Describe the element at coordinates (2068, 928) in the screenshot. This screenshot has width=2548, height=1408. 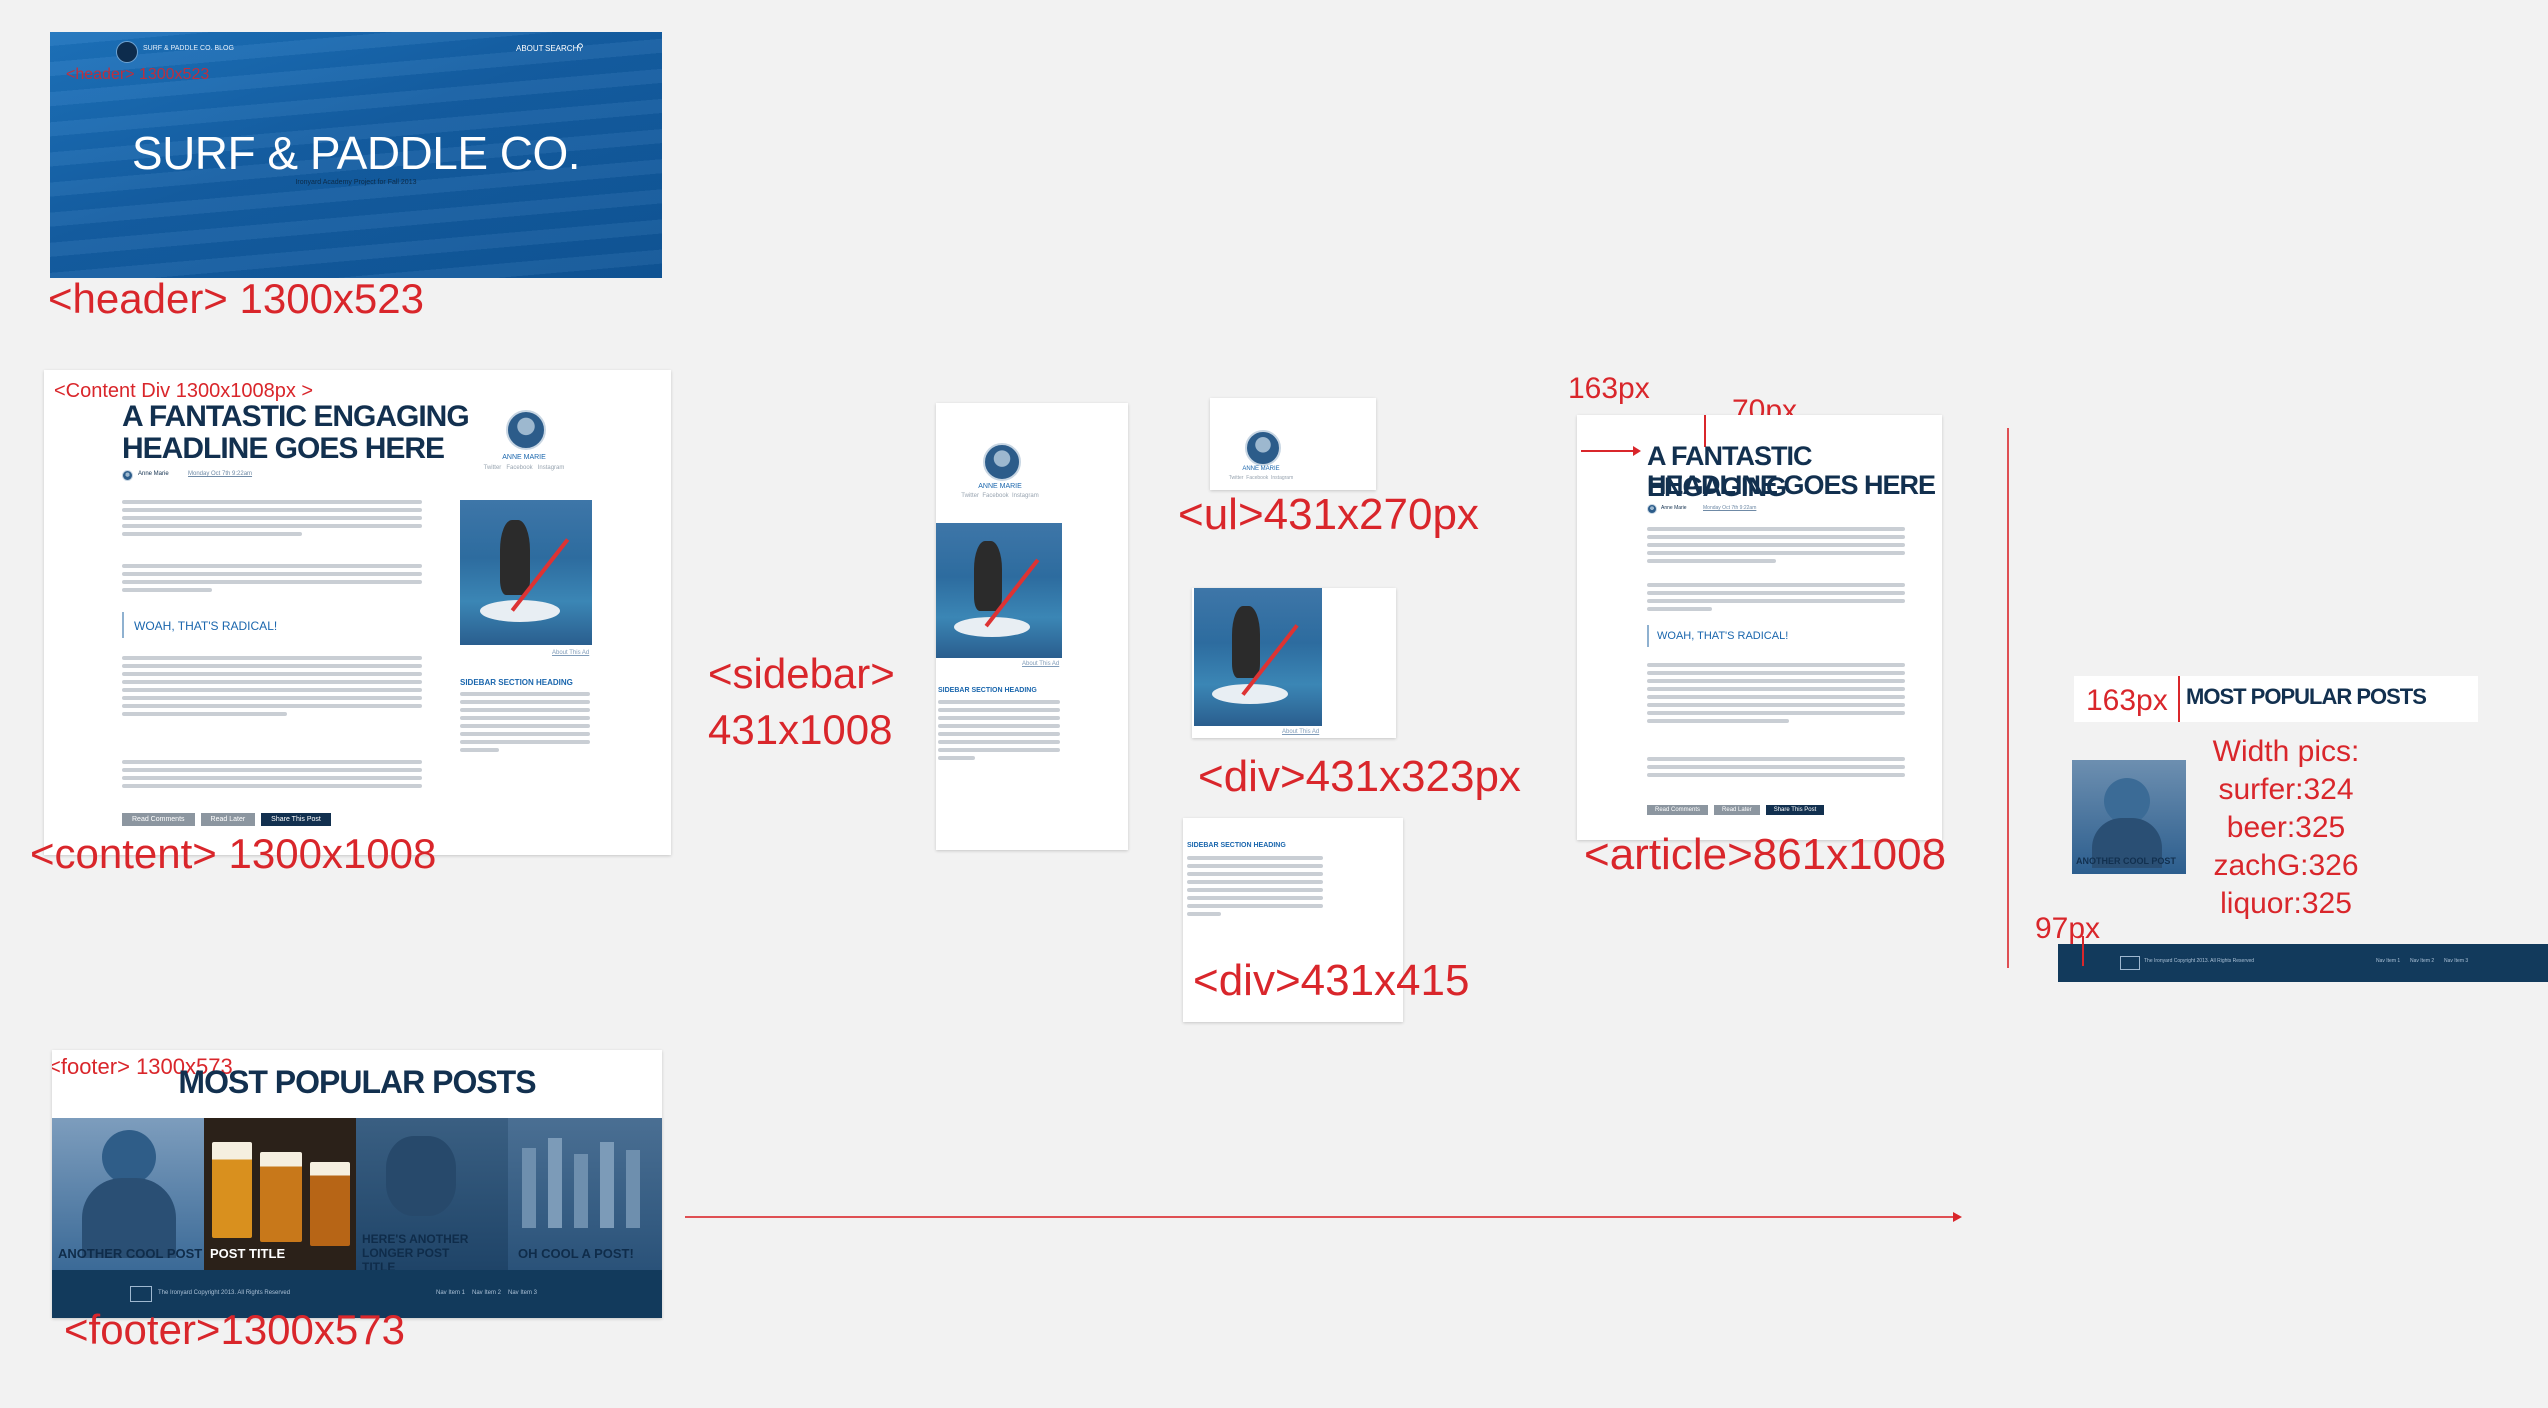
I see `popular-bottom-measure: 97px` at that location.